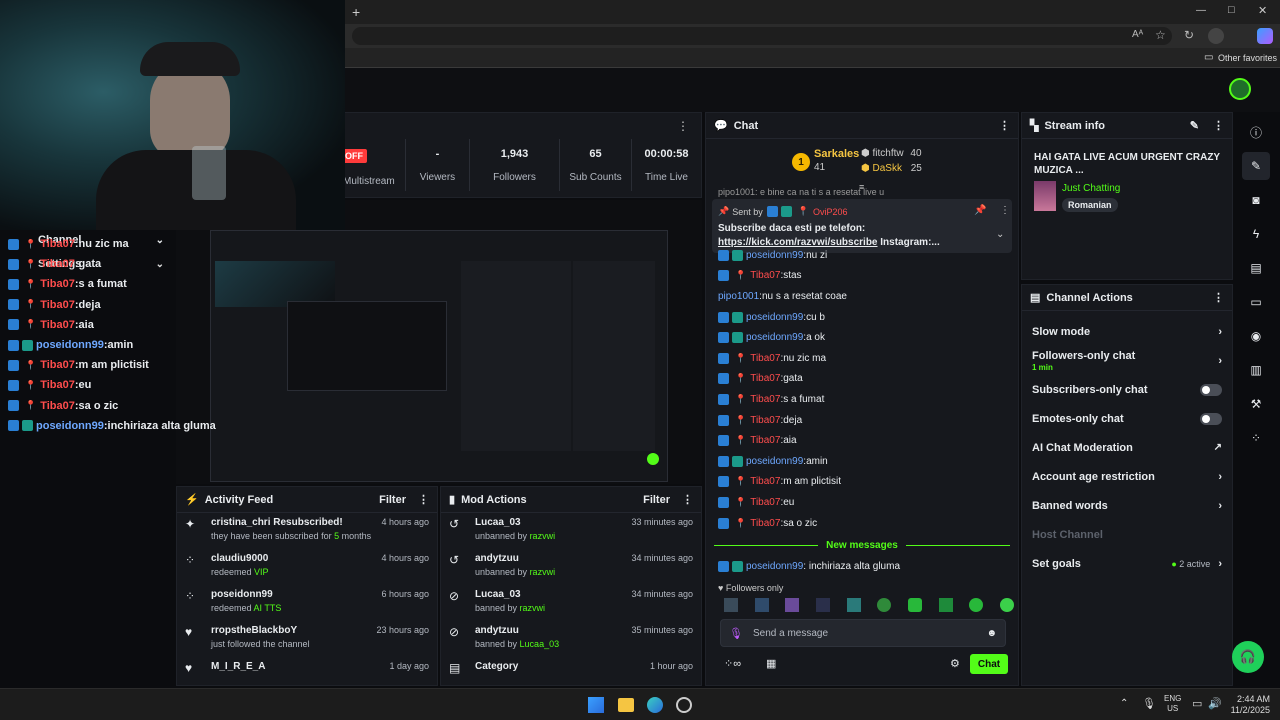 This screenshot has width=1280, height=720. I want to click on category-thumbnail, so click(1045, 196).